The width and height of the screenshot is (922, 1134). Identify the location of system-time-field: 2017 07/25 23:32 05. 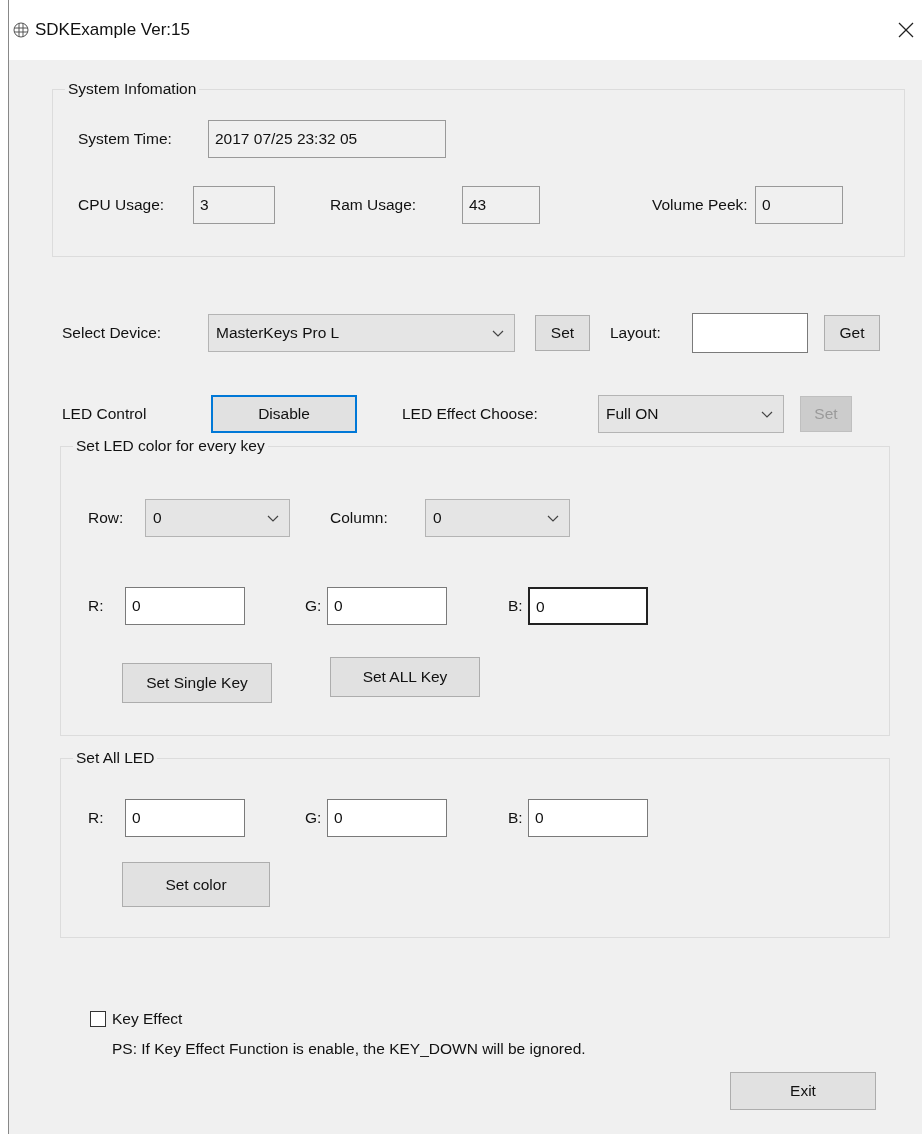
(327, 139).